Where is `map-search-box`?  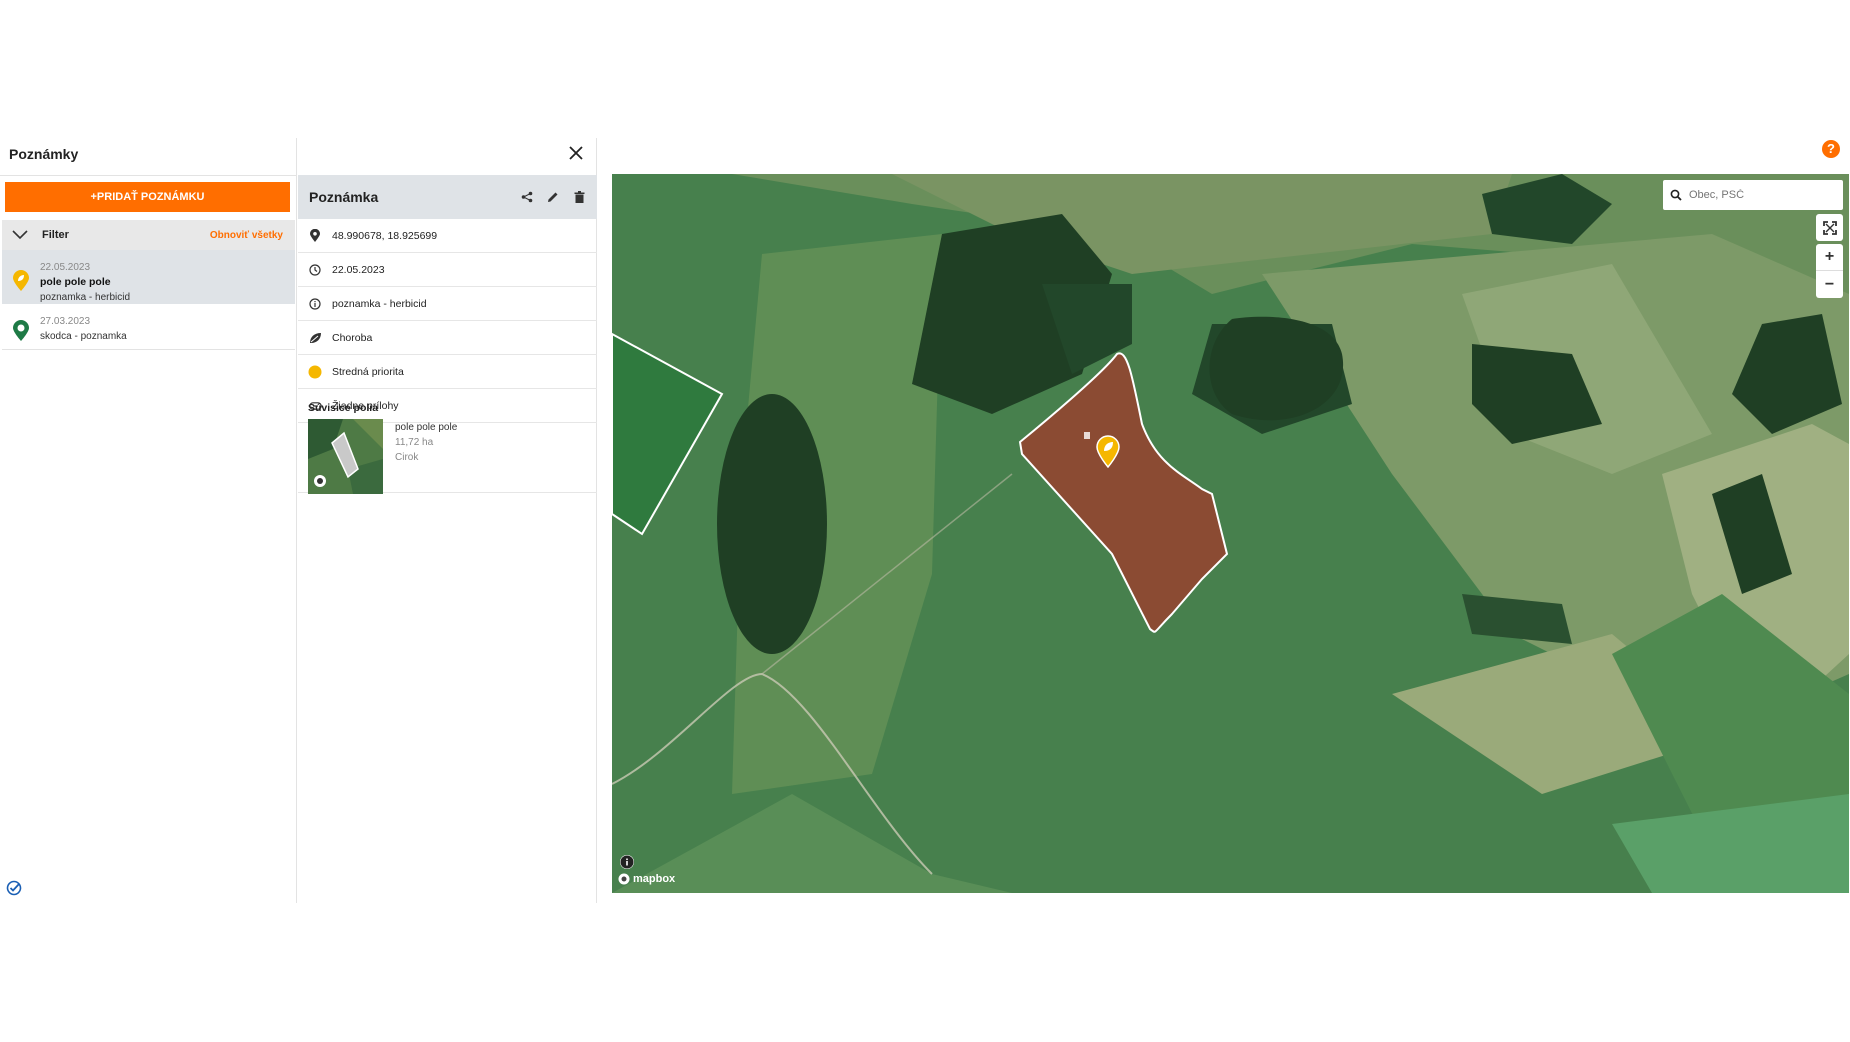 map-search-box is located at coordinates (1753, 195).